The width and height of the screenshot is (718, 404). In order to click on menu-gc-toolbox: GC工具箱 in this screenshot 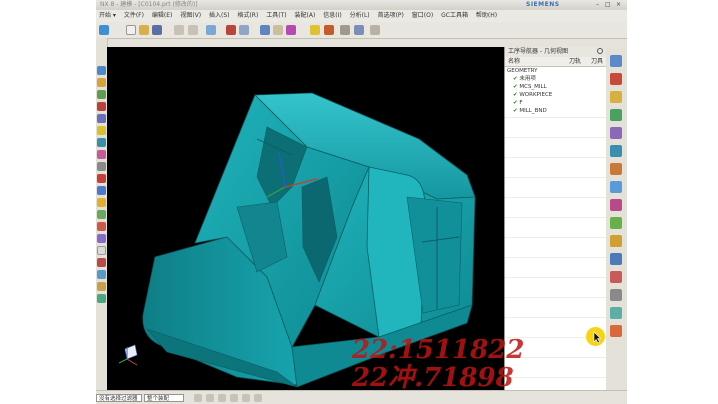, I will do `click(454, 16)`.